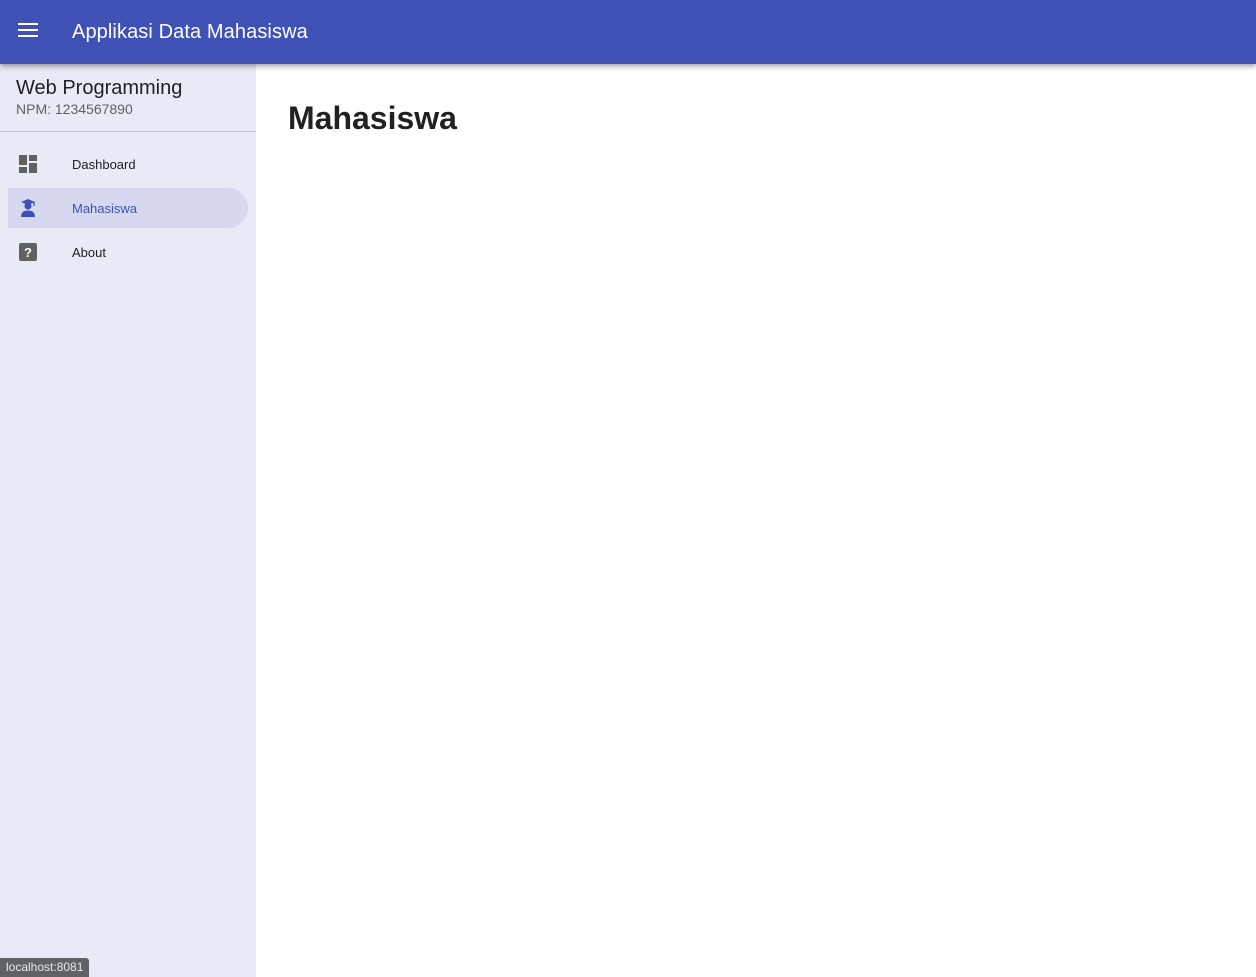 The image size is (1256, 977). What do you see at coordinates (104, 164) in the screenshot?
I see `nav-label-dashboard: Dashboard` at bounding box center [104, 164].